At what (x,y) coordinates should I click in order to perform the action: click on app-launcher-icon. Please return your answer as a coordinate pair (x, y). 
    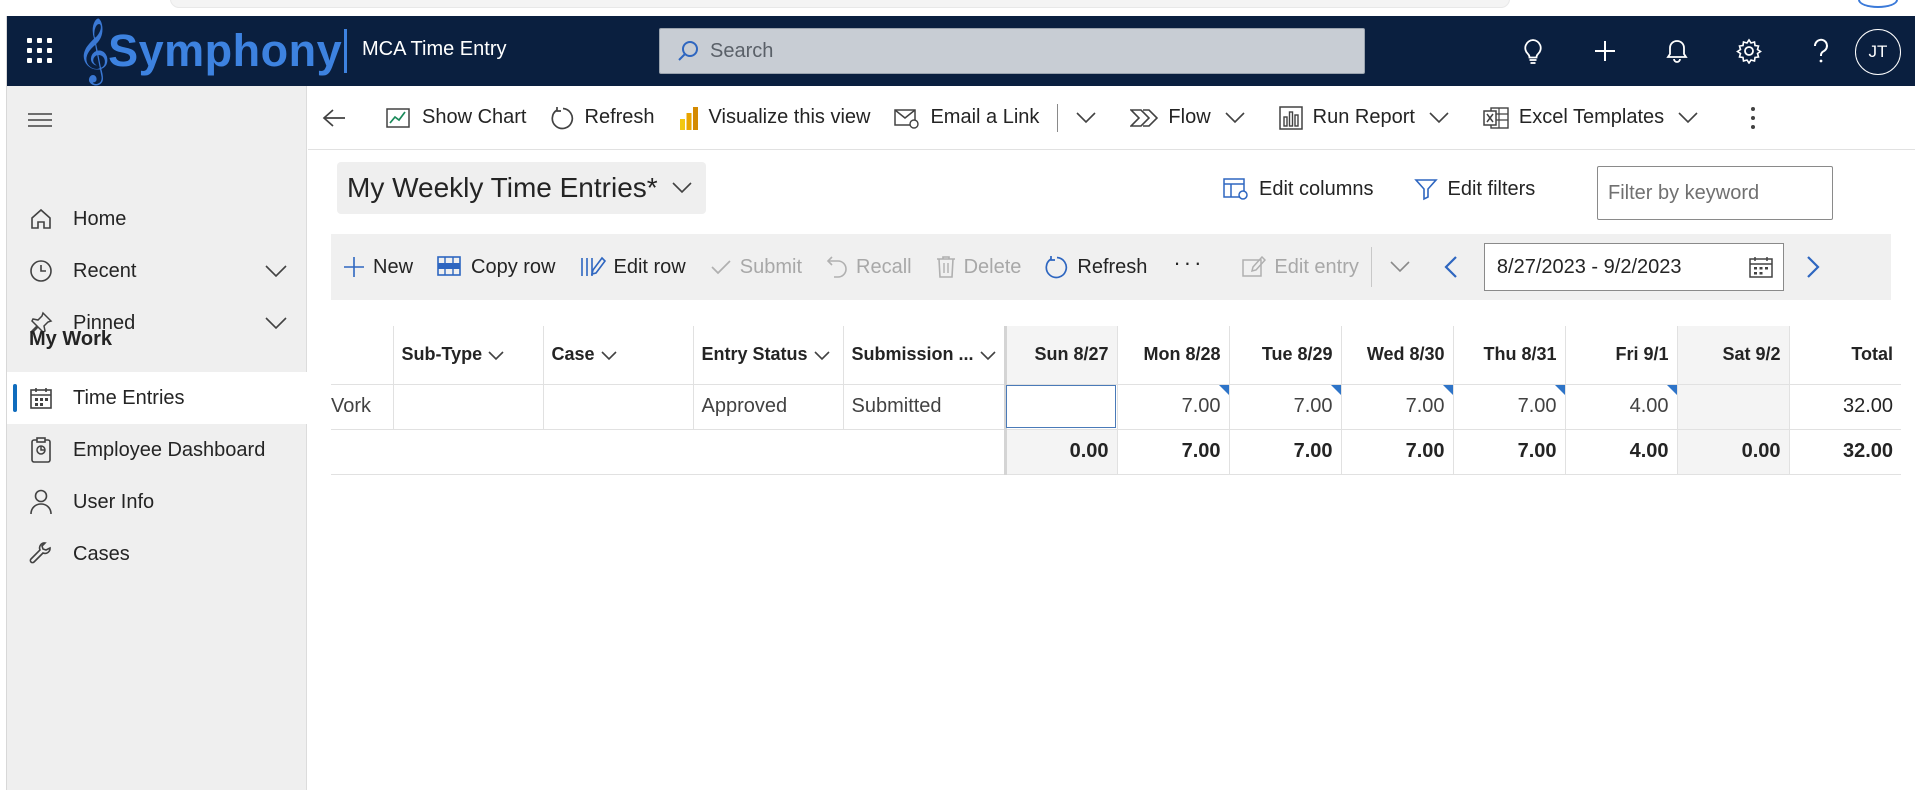
    Looking at the image, I should click on (40, 51).